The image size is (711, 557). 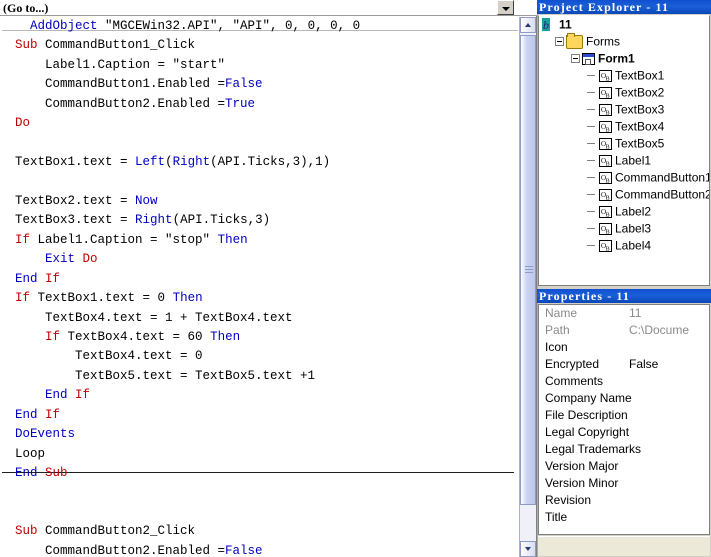 I want to click on tree-item-label: TextBox5, so click(x=640, y=143).